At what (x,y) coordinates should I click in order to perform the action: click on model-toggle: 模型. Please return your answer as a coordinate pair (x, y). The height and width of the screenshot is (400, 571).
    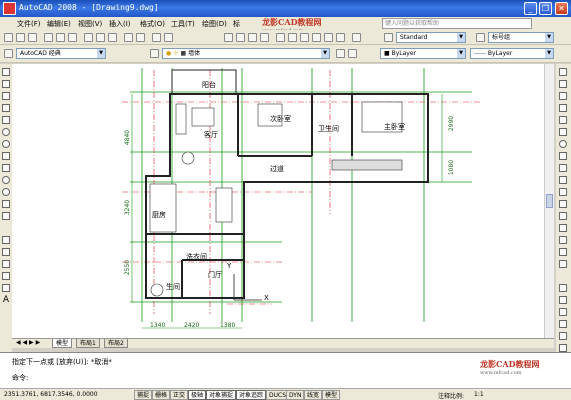
    Looking at the image, I should click on (331, 395).